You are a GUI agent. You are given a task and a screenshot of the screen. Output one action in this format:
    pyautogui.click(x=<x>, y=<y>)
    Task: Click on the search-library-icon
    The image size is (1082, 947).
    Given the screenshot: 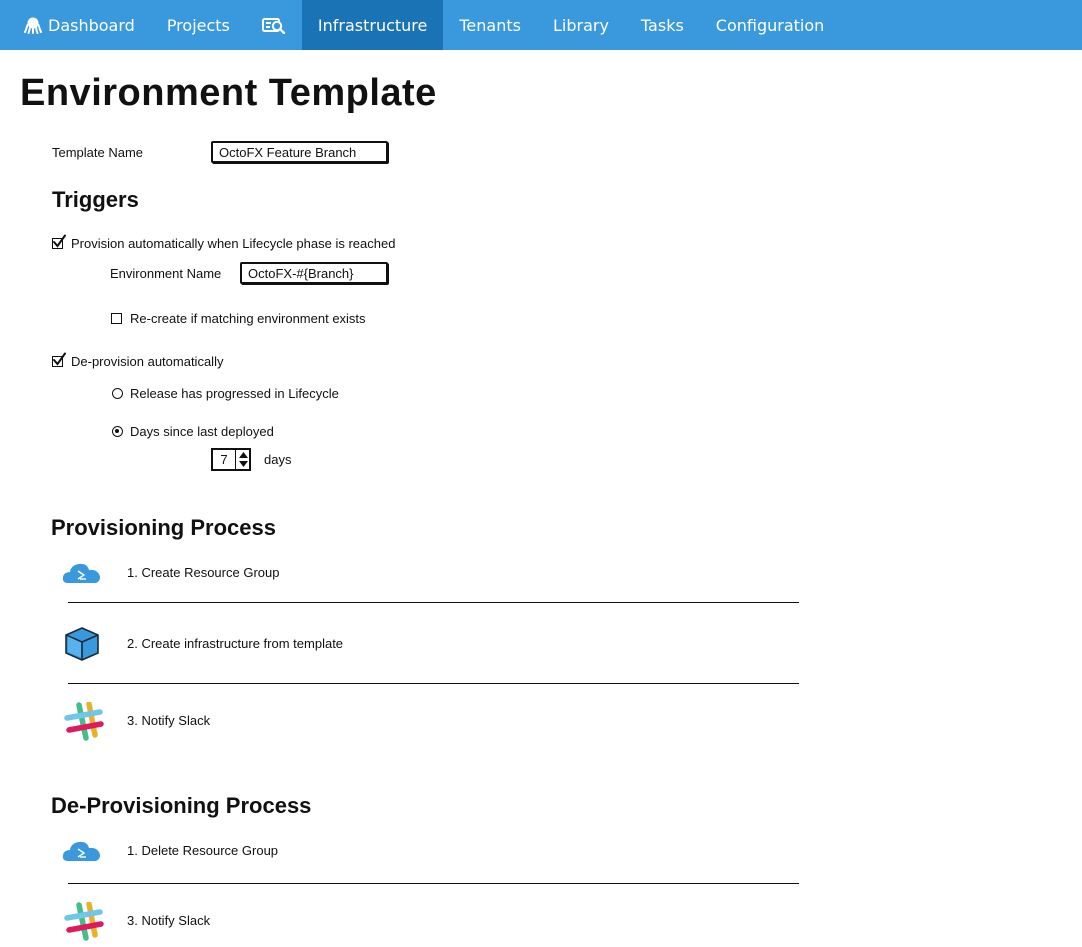 What is the action you would take?
    pyautogui.click(x=273, y=25)
    